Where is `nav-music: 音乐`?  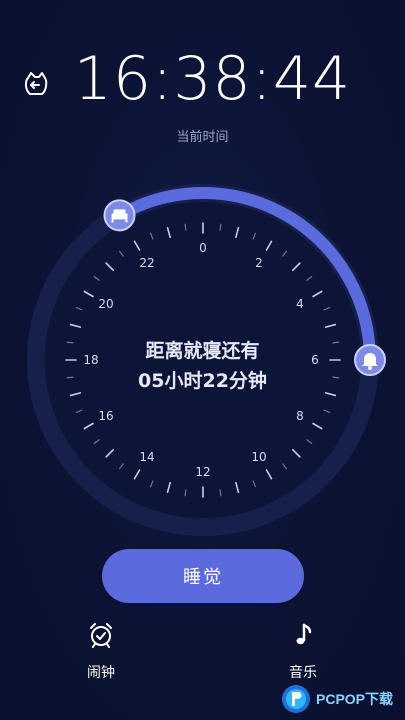 nav-music: 音乐 is located at coordinates (303, 655).